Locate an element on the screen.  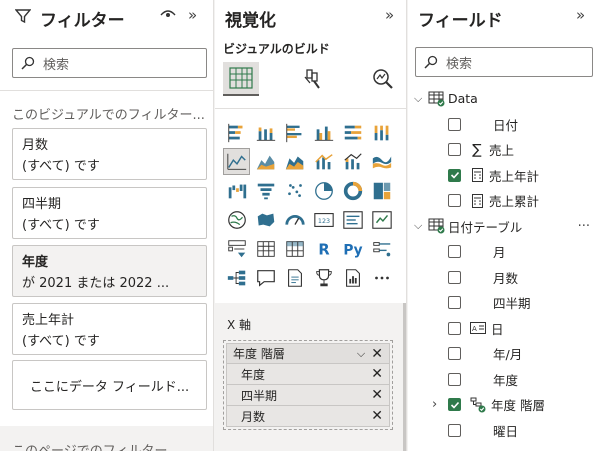
well-level-row: 年度 ✕ is located at coordinates (308, 374).